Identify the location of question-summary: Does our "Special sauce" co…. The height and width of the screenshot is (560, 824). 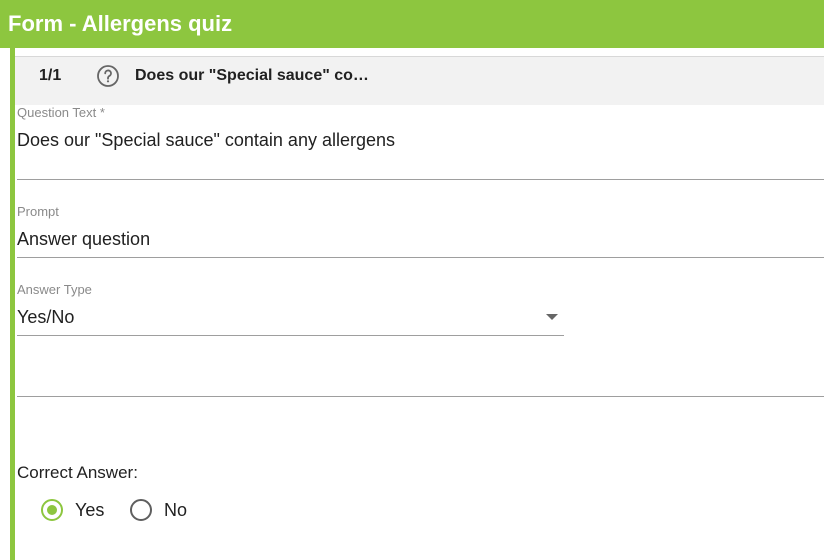
(252, 75).